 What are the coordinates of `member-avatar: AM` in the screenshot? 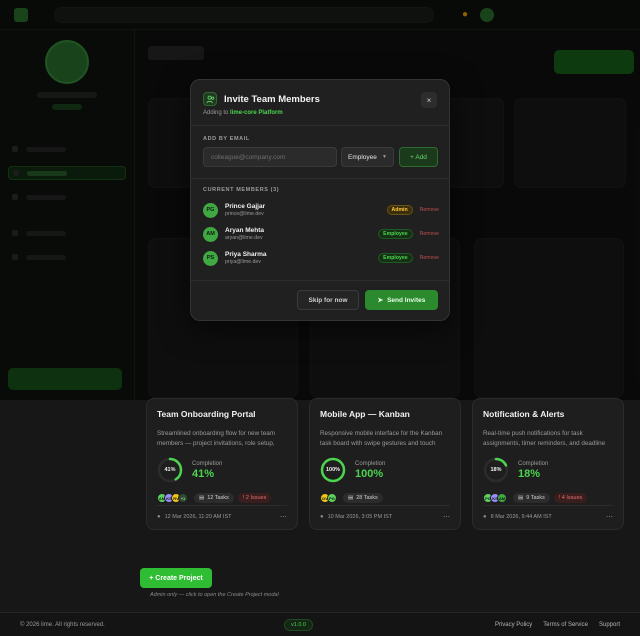 It's located at (502, 498).